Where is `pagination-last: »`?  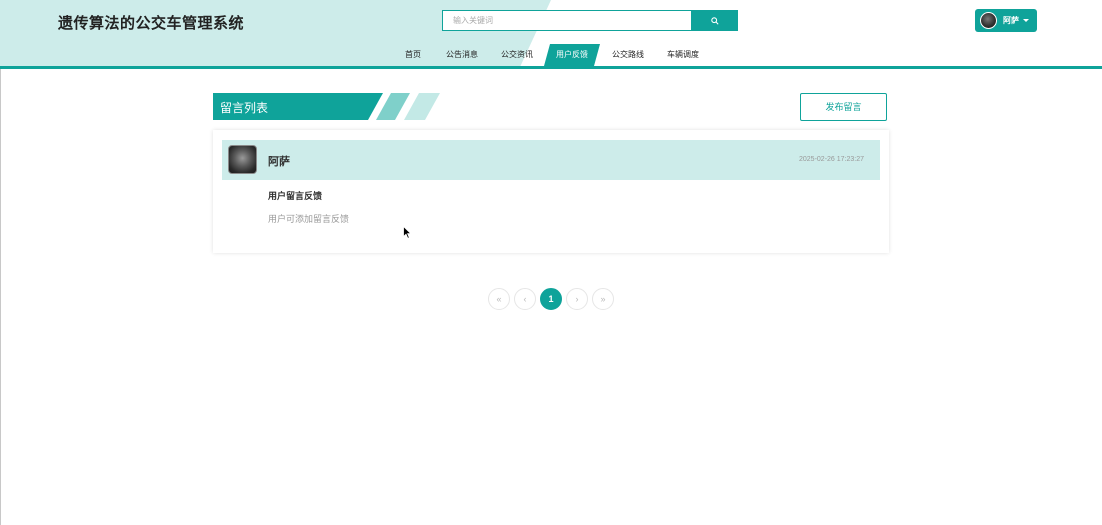
pagination-last: » is located at coordinates (603, 299).